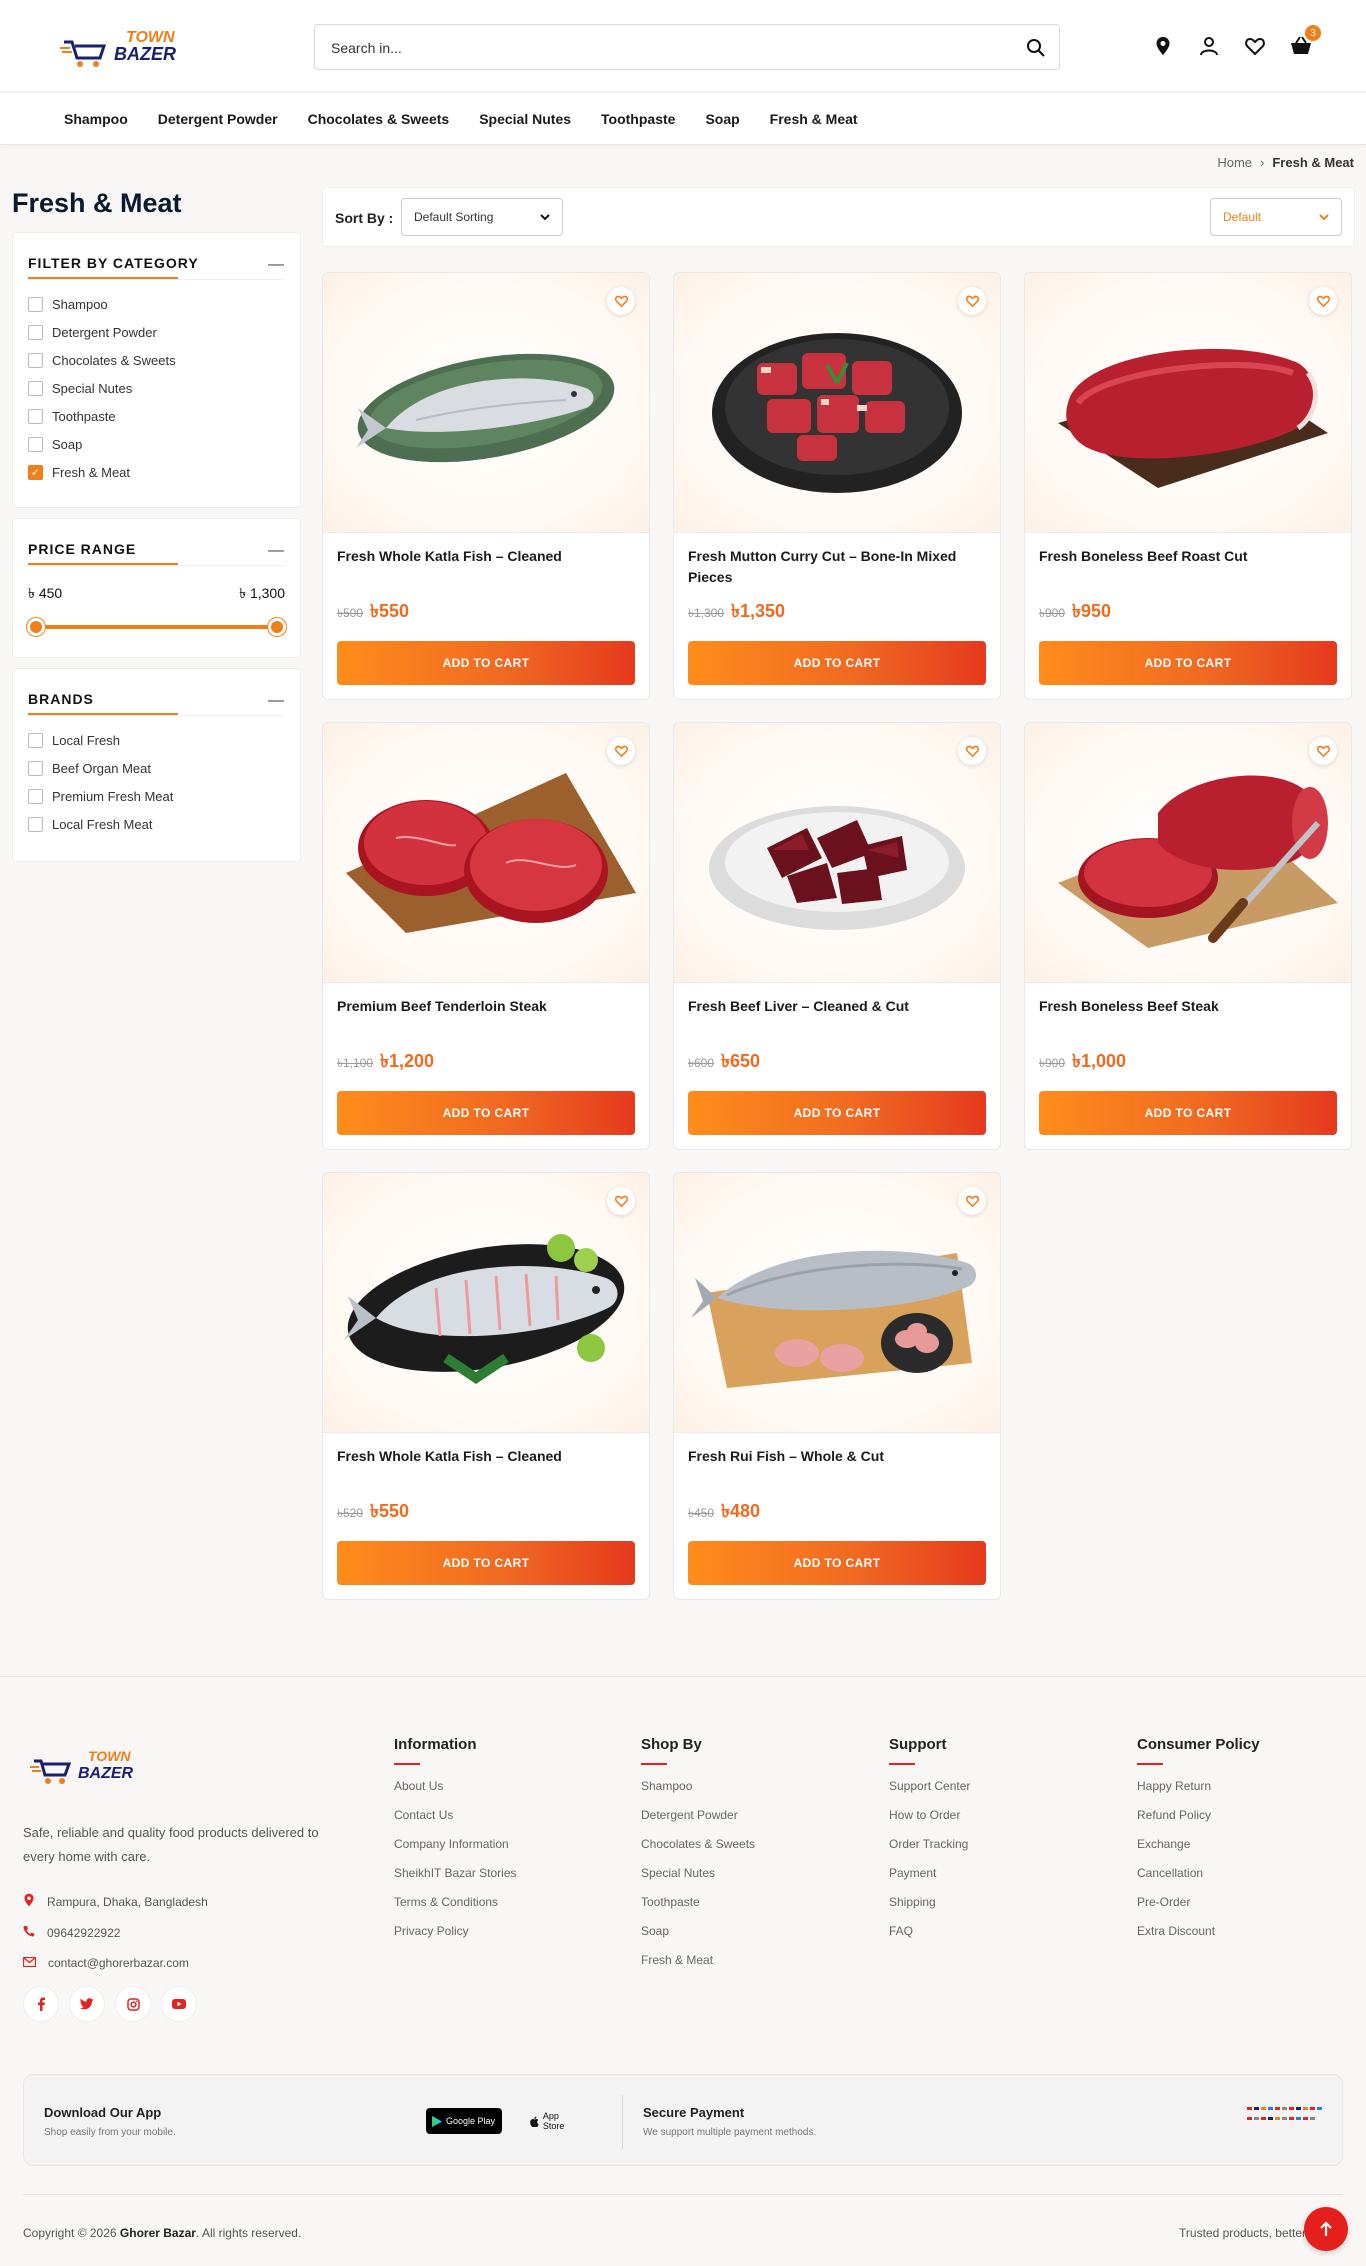 This screenshot has height=2266, width=1366. I want to click on back-to-top-button, so click(1326, 2229).